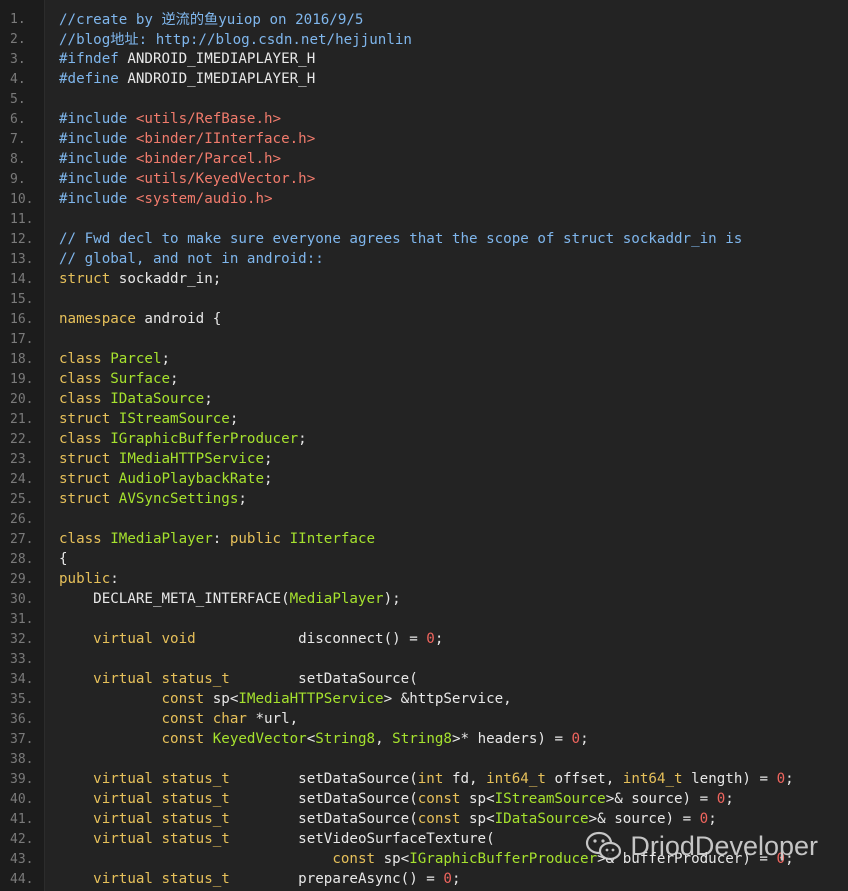  Describe the element at coordinates (22, 319) in the screenshot. I see `line-number: 16.` at that location.